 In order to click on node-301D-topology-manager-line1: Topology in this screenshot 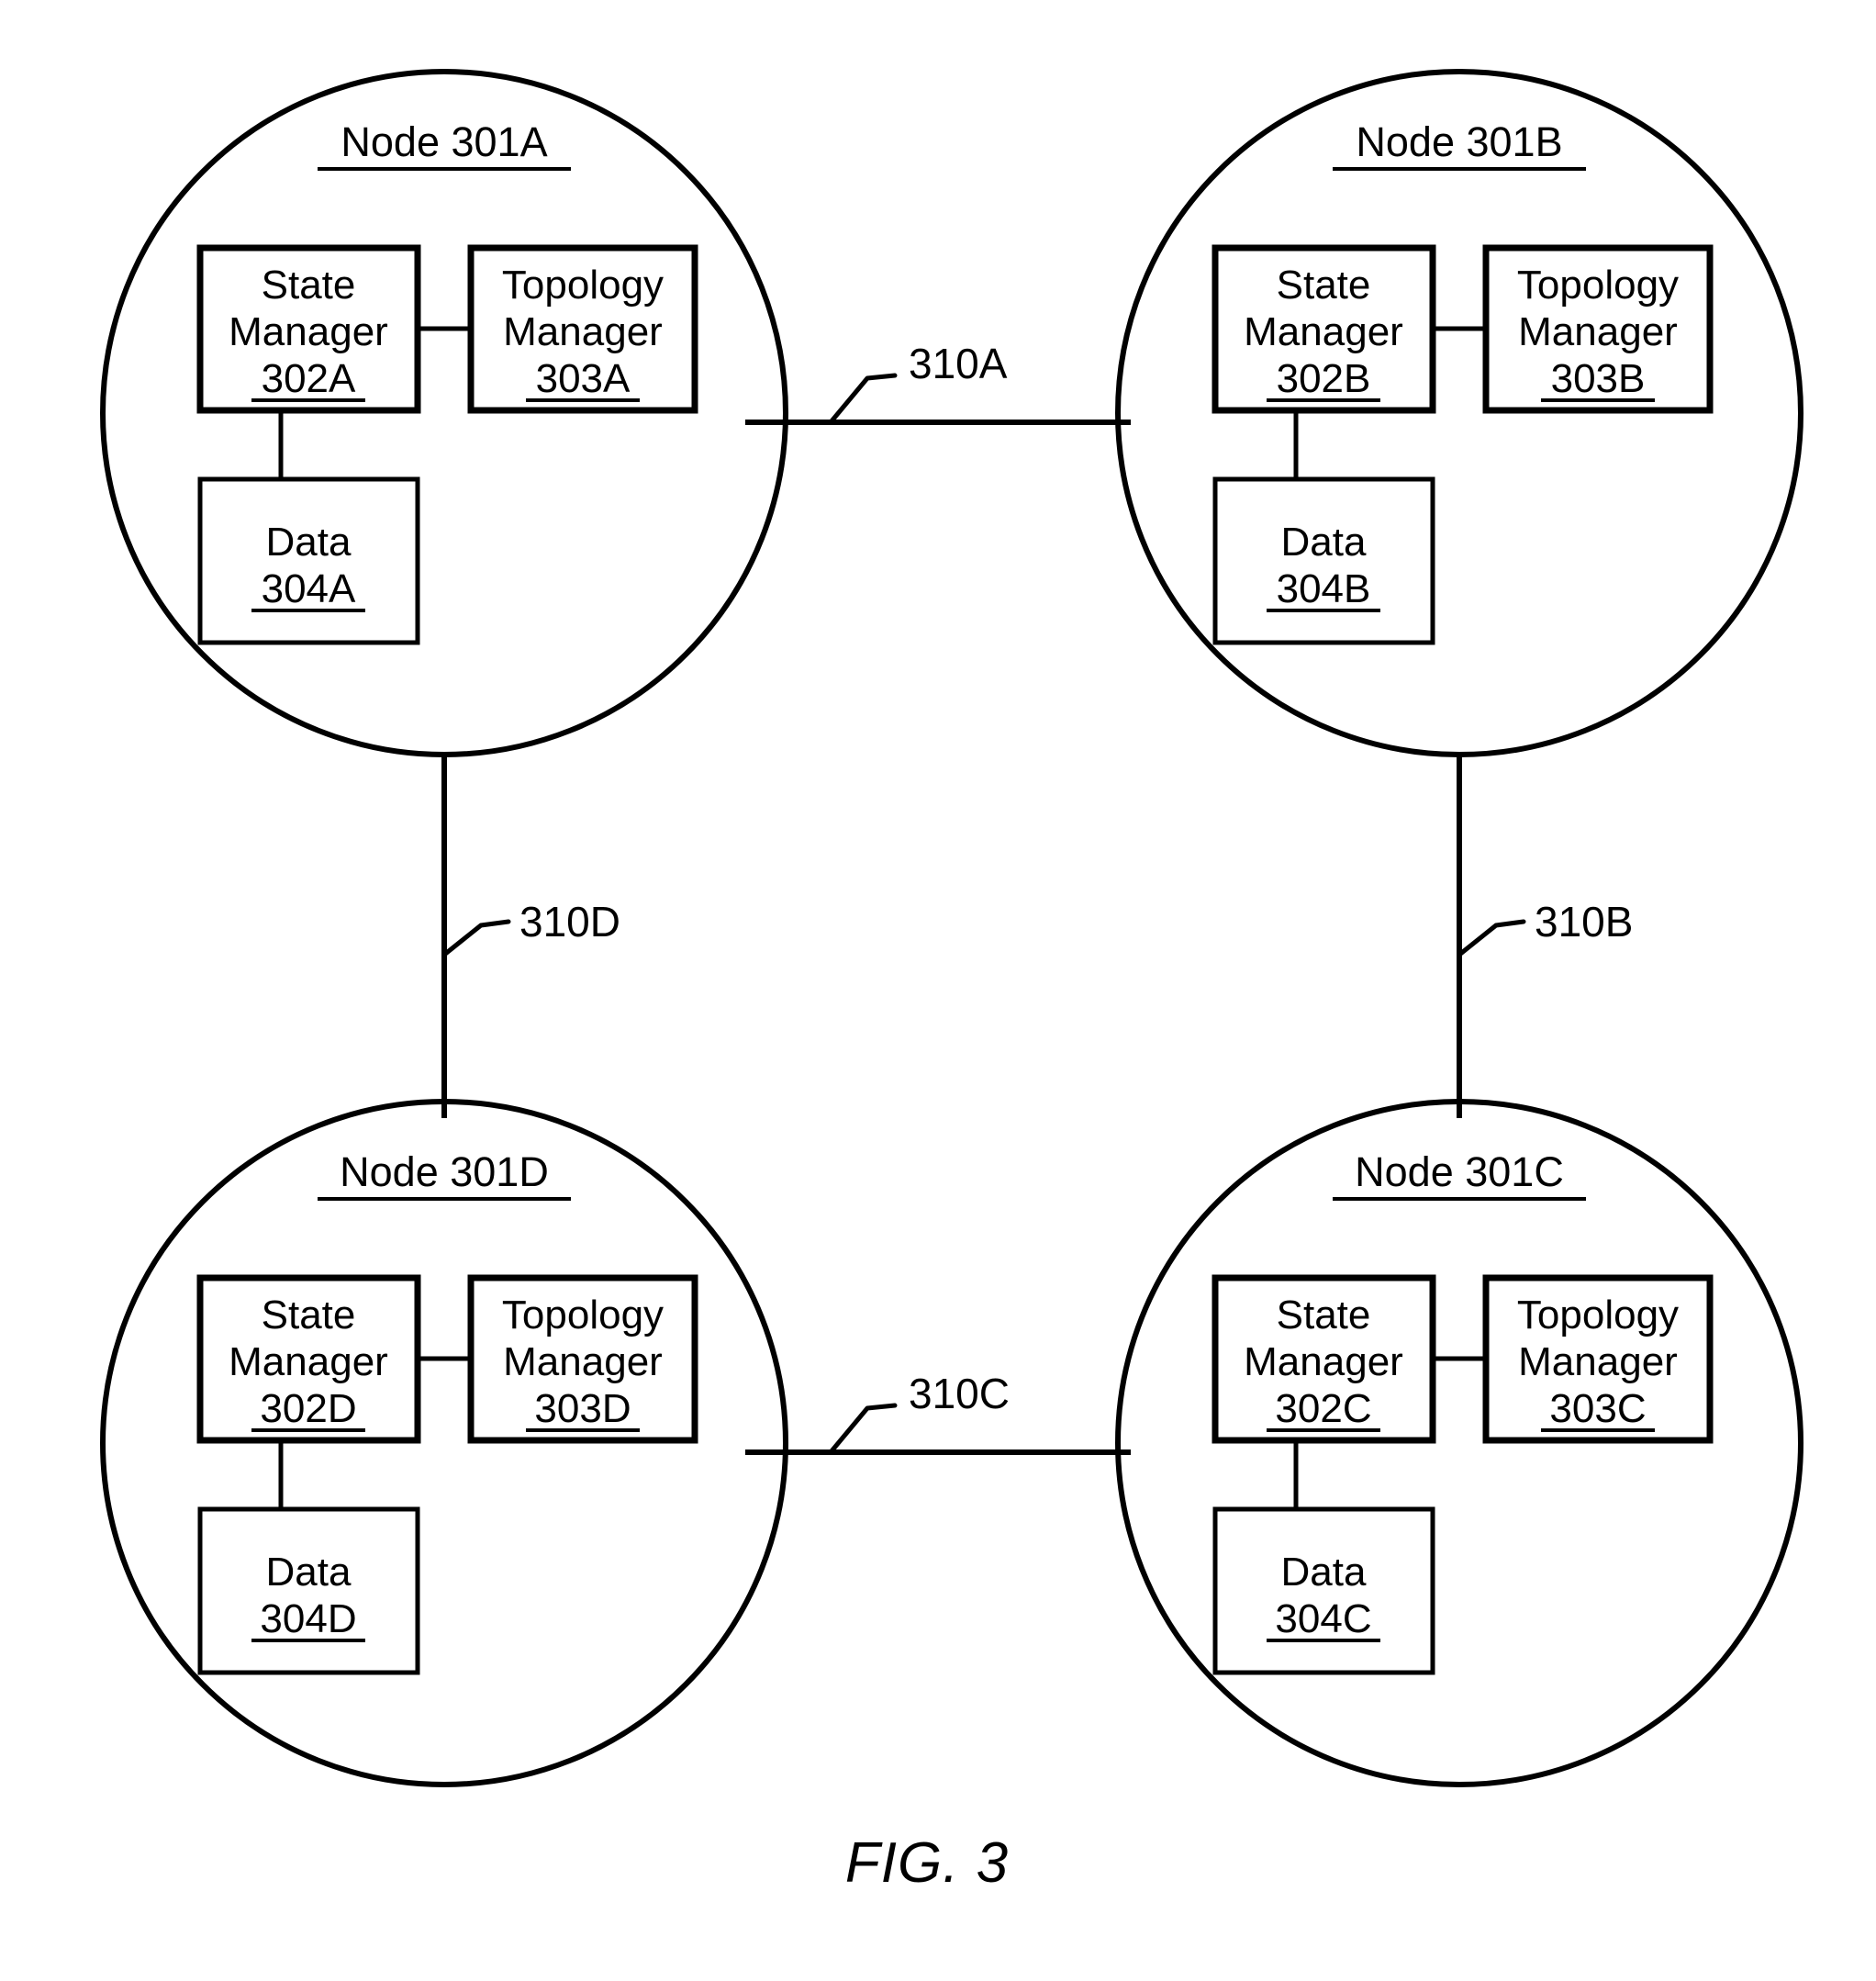, I will do `click(583, 1315)`.